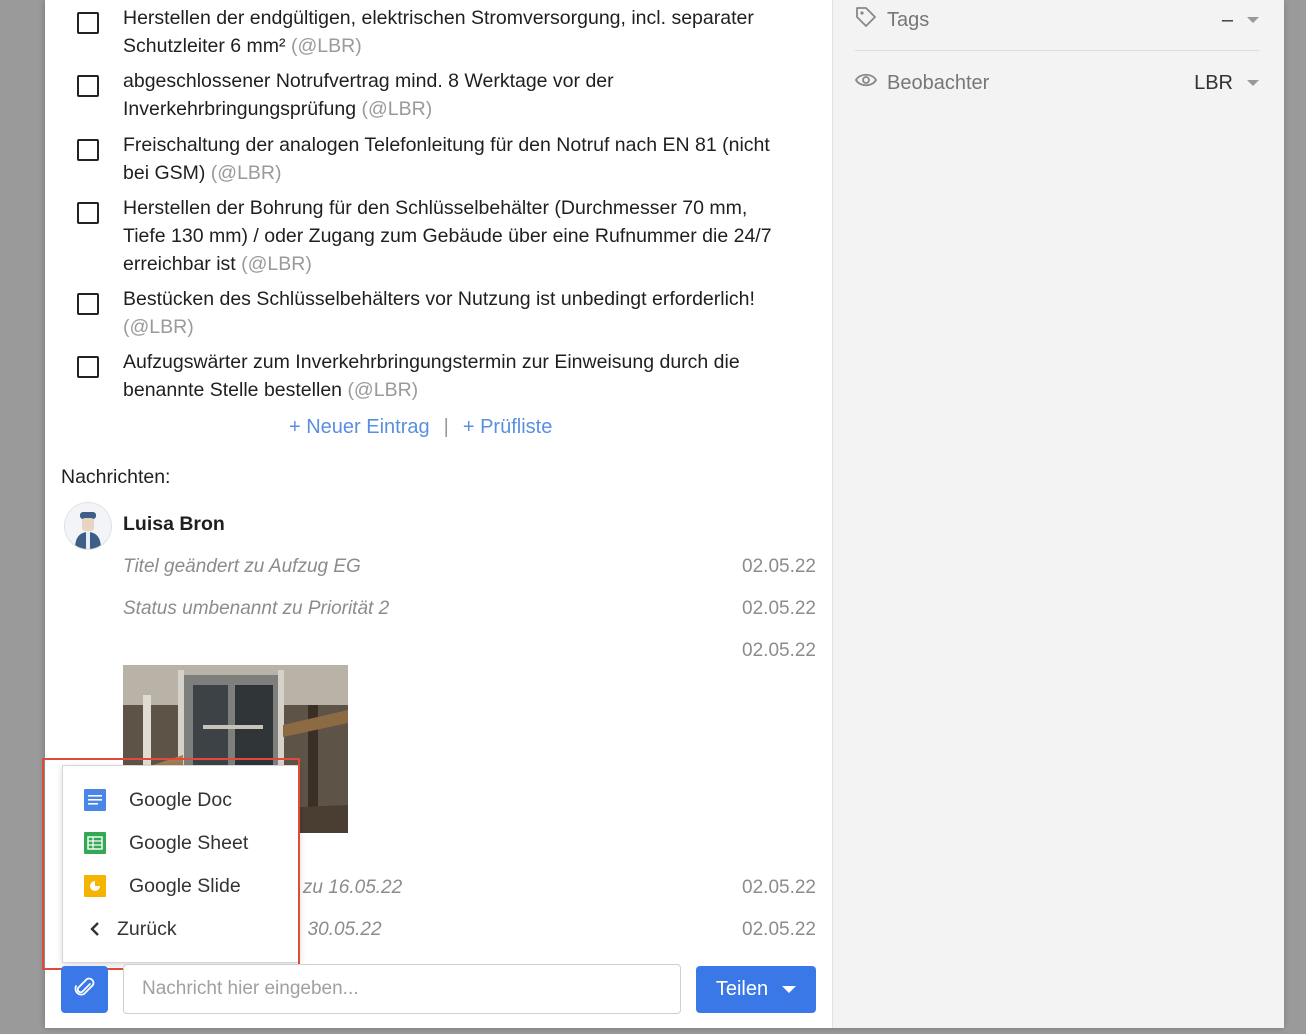 Image resolution: width=1306 pixels, height=1034 pixels. What do you see at coordinates (174, 524) in the screenshot?
I see `message-author: Luisa Bron` at bounding box center [174, 524].